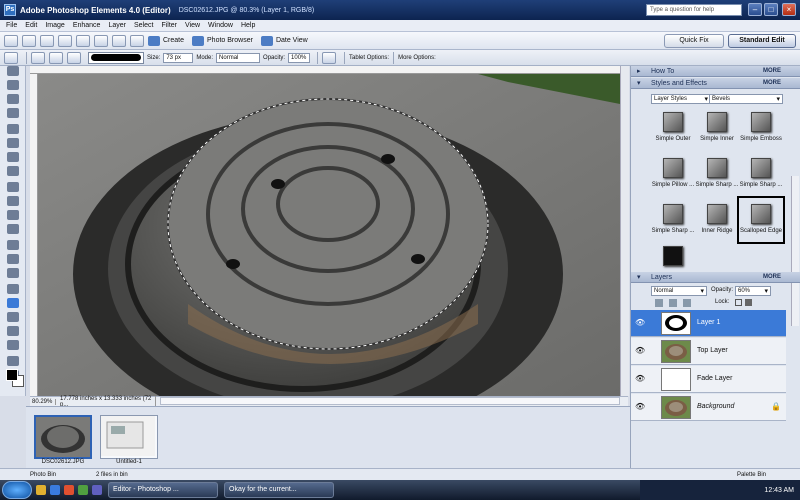 This screenshot has height=500, width=800. What do you see at coordinates (137, 40) in the screenshot?
I see `redo-icon` at bounding box center [137, 40].